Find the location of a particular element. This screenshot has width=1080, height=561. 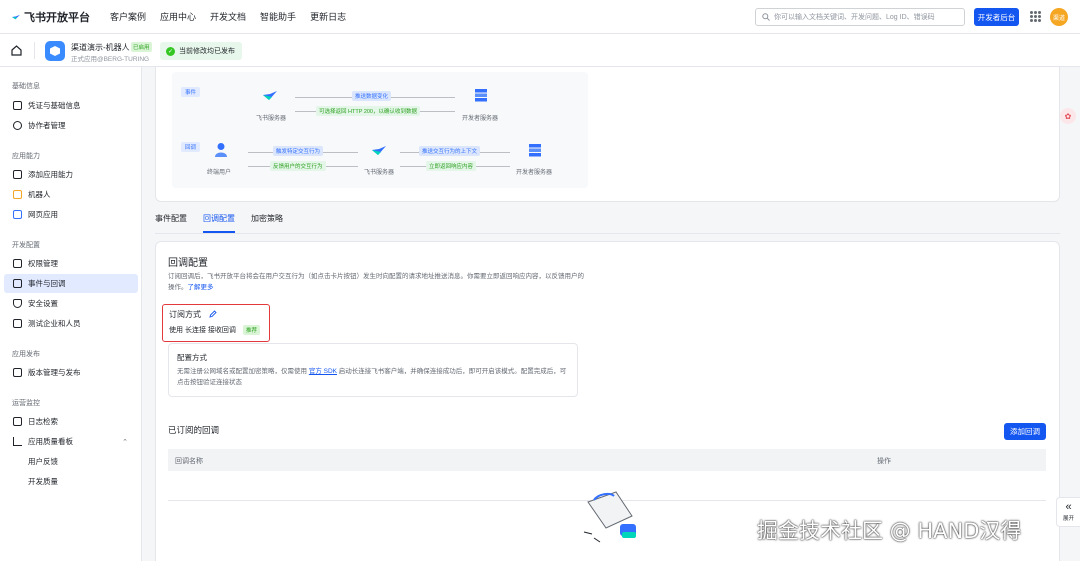

callback-dev-server-label: 开发者服务器 is located at coordinates (534, 173).